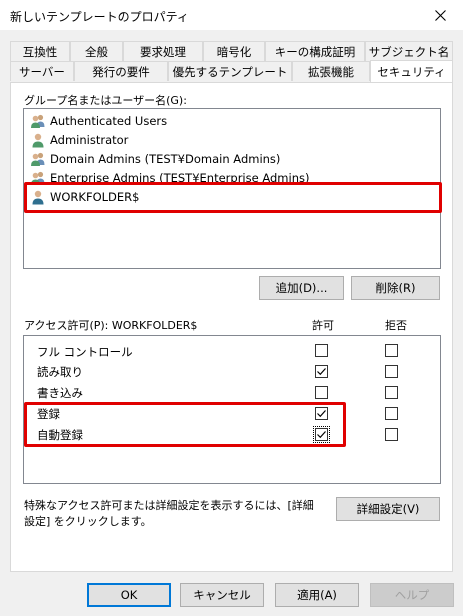 Image resolution: width=463 pixels, height=616 pixels. I want to click on deny-checkbox-enroll, so click(391, 413).